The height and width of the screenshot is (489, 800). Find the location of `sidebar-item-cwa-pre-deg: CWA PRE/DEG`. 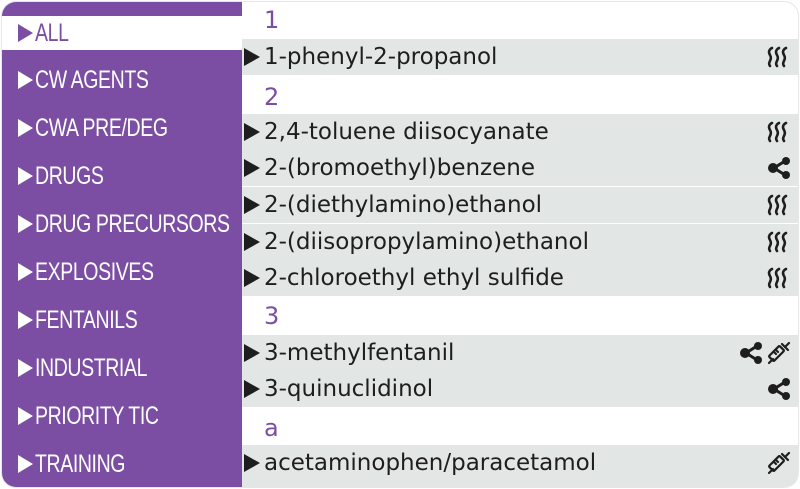

sidebar-item-cwa-pre-deg: CWA PRE/DEG is located at coordinates (122, 128).